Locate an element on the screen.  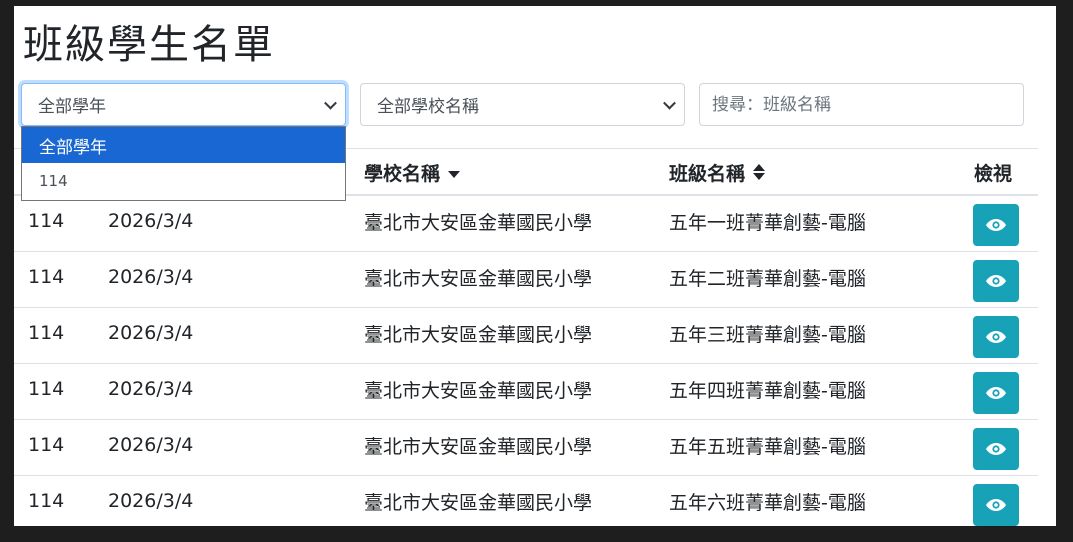
school-select: 全部學校名稱 is located at coordinates (522, 104).